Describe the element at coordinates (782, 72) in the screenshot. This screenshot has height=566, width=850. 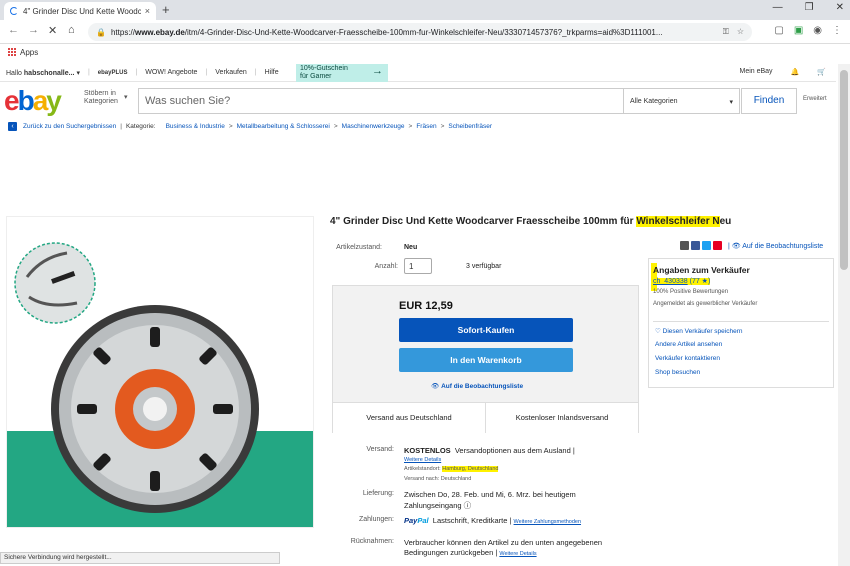
I see `top-nav-right: Mein eBay 🔔 🛒` at that location.